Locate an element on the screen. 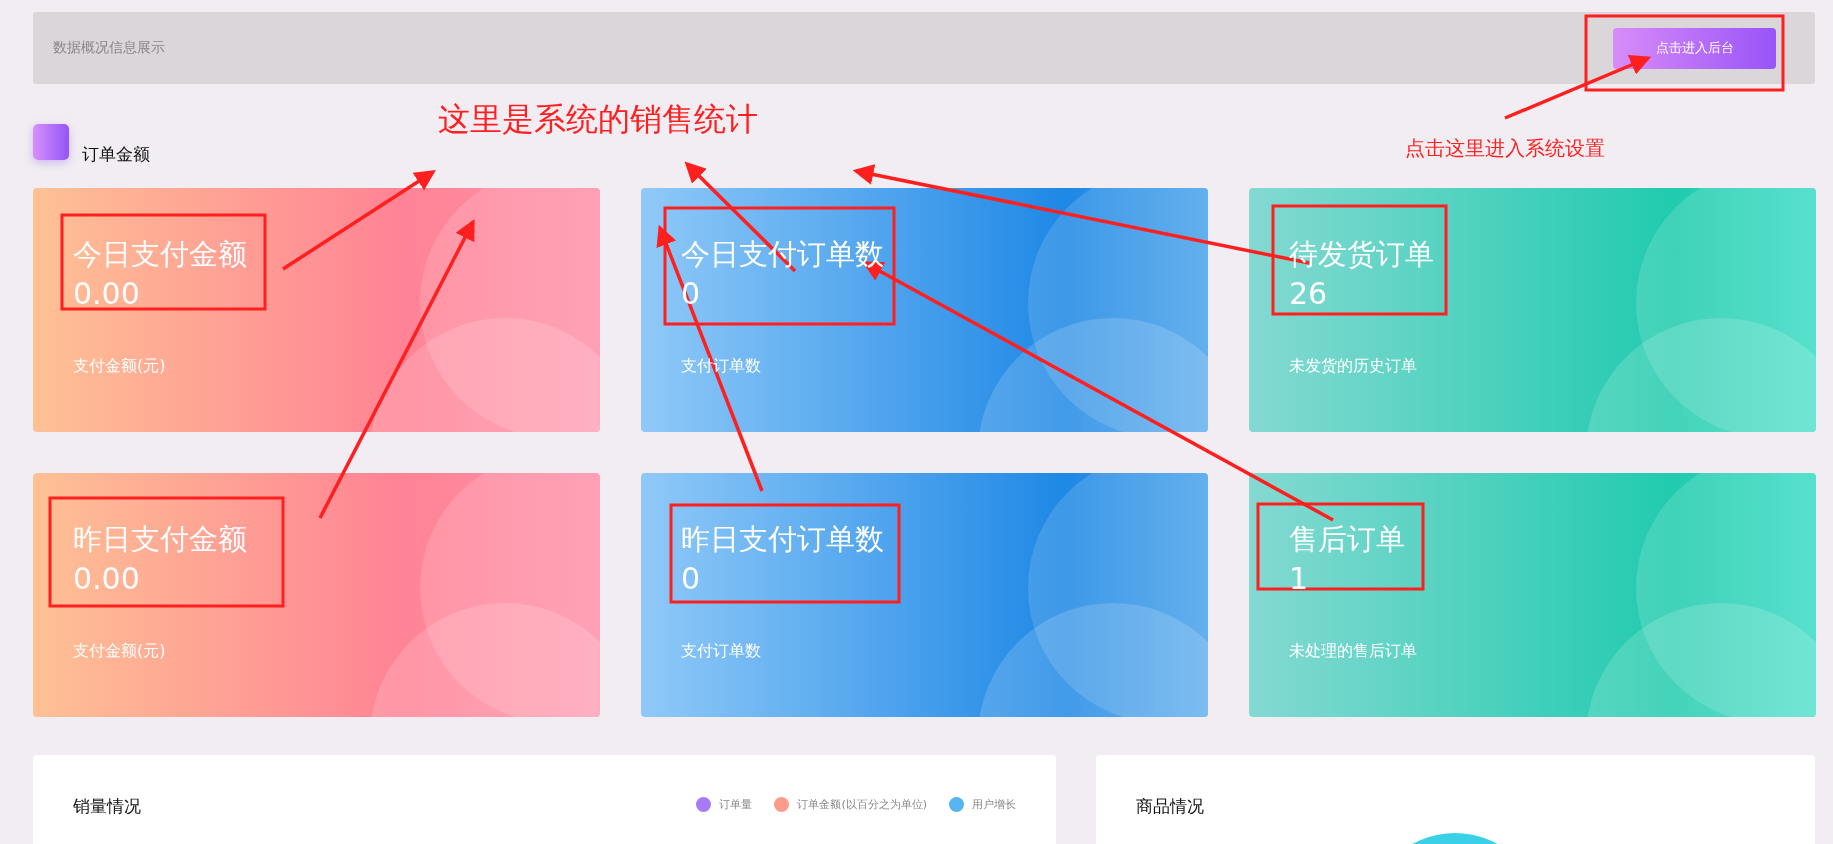  card-value: 1 is located at coordinates (1299, 579).